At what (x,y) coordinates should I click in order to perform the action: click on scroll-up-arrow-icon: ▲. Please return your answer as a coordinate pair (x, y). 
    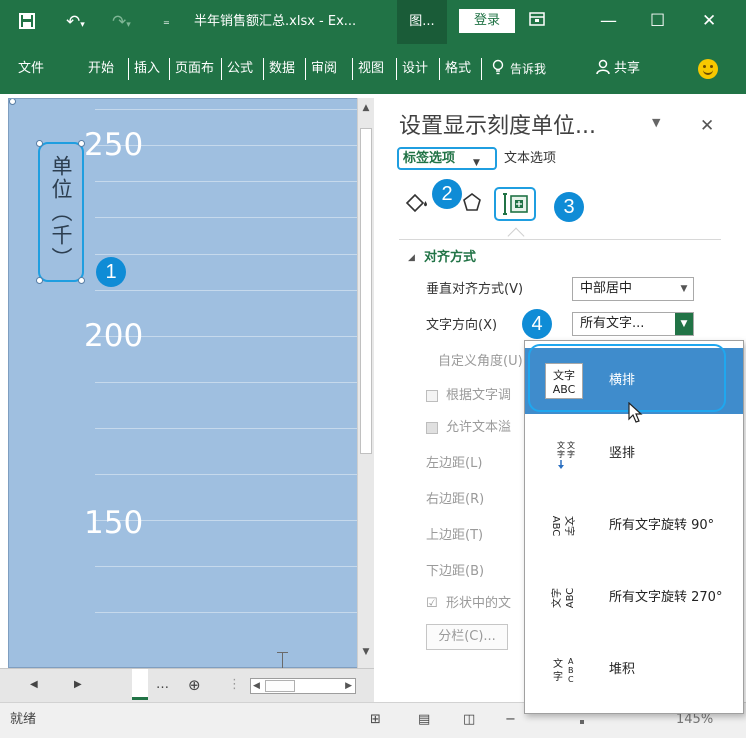
    Looking at the image, I should click on (366, 108).